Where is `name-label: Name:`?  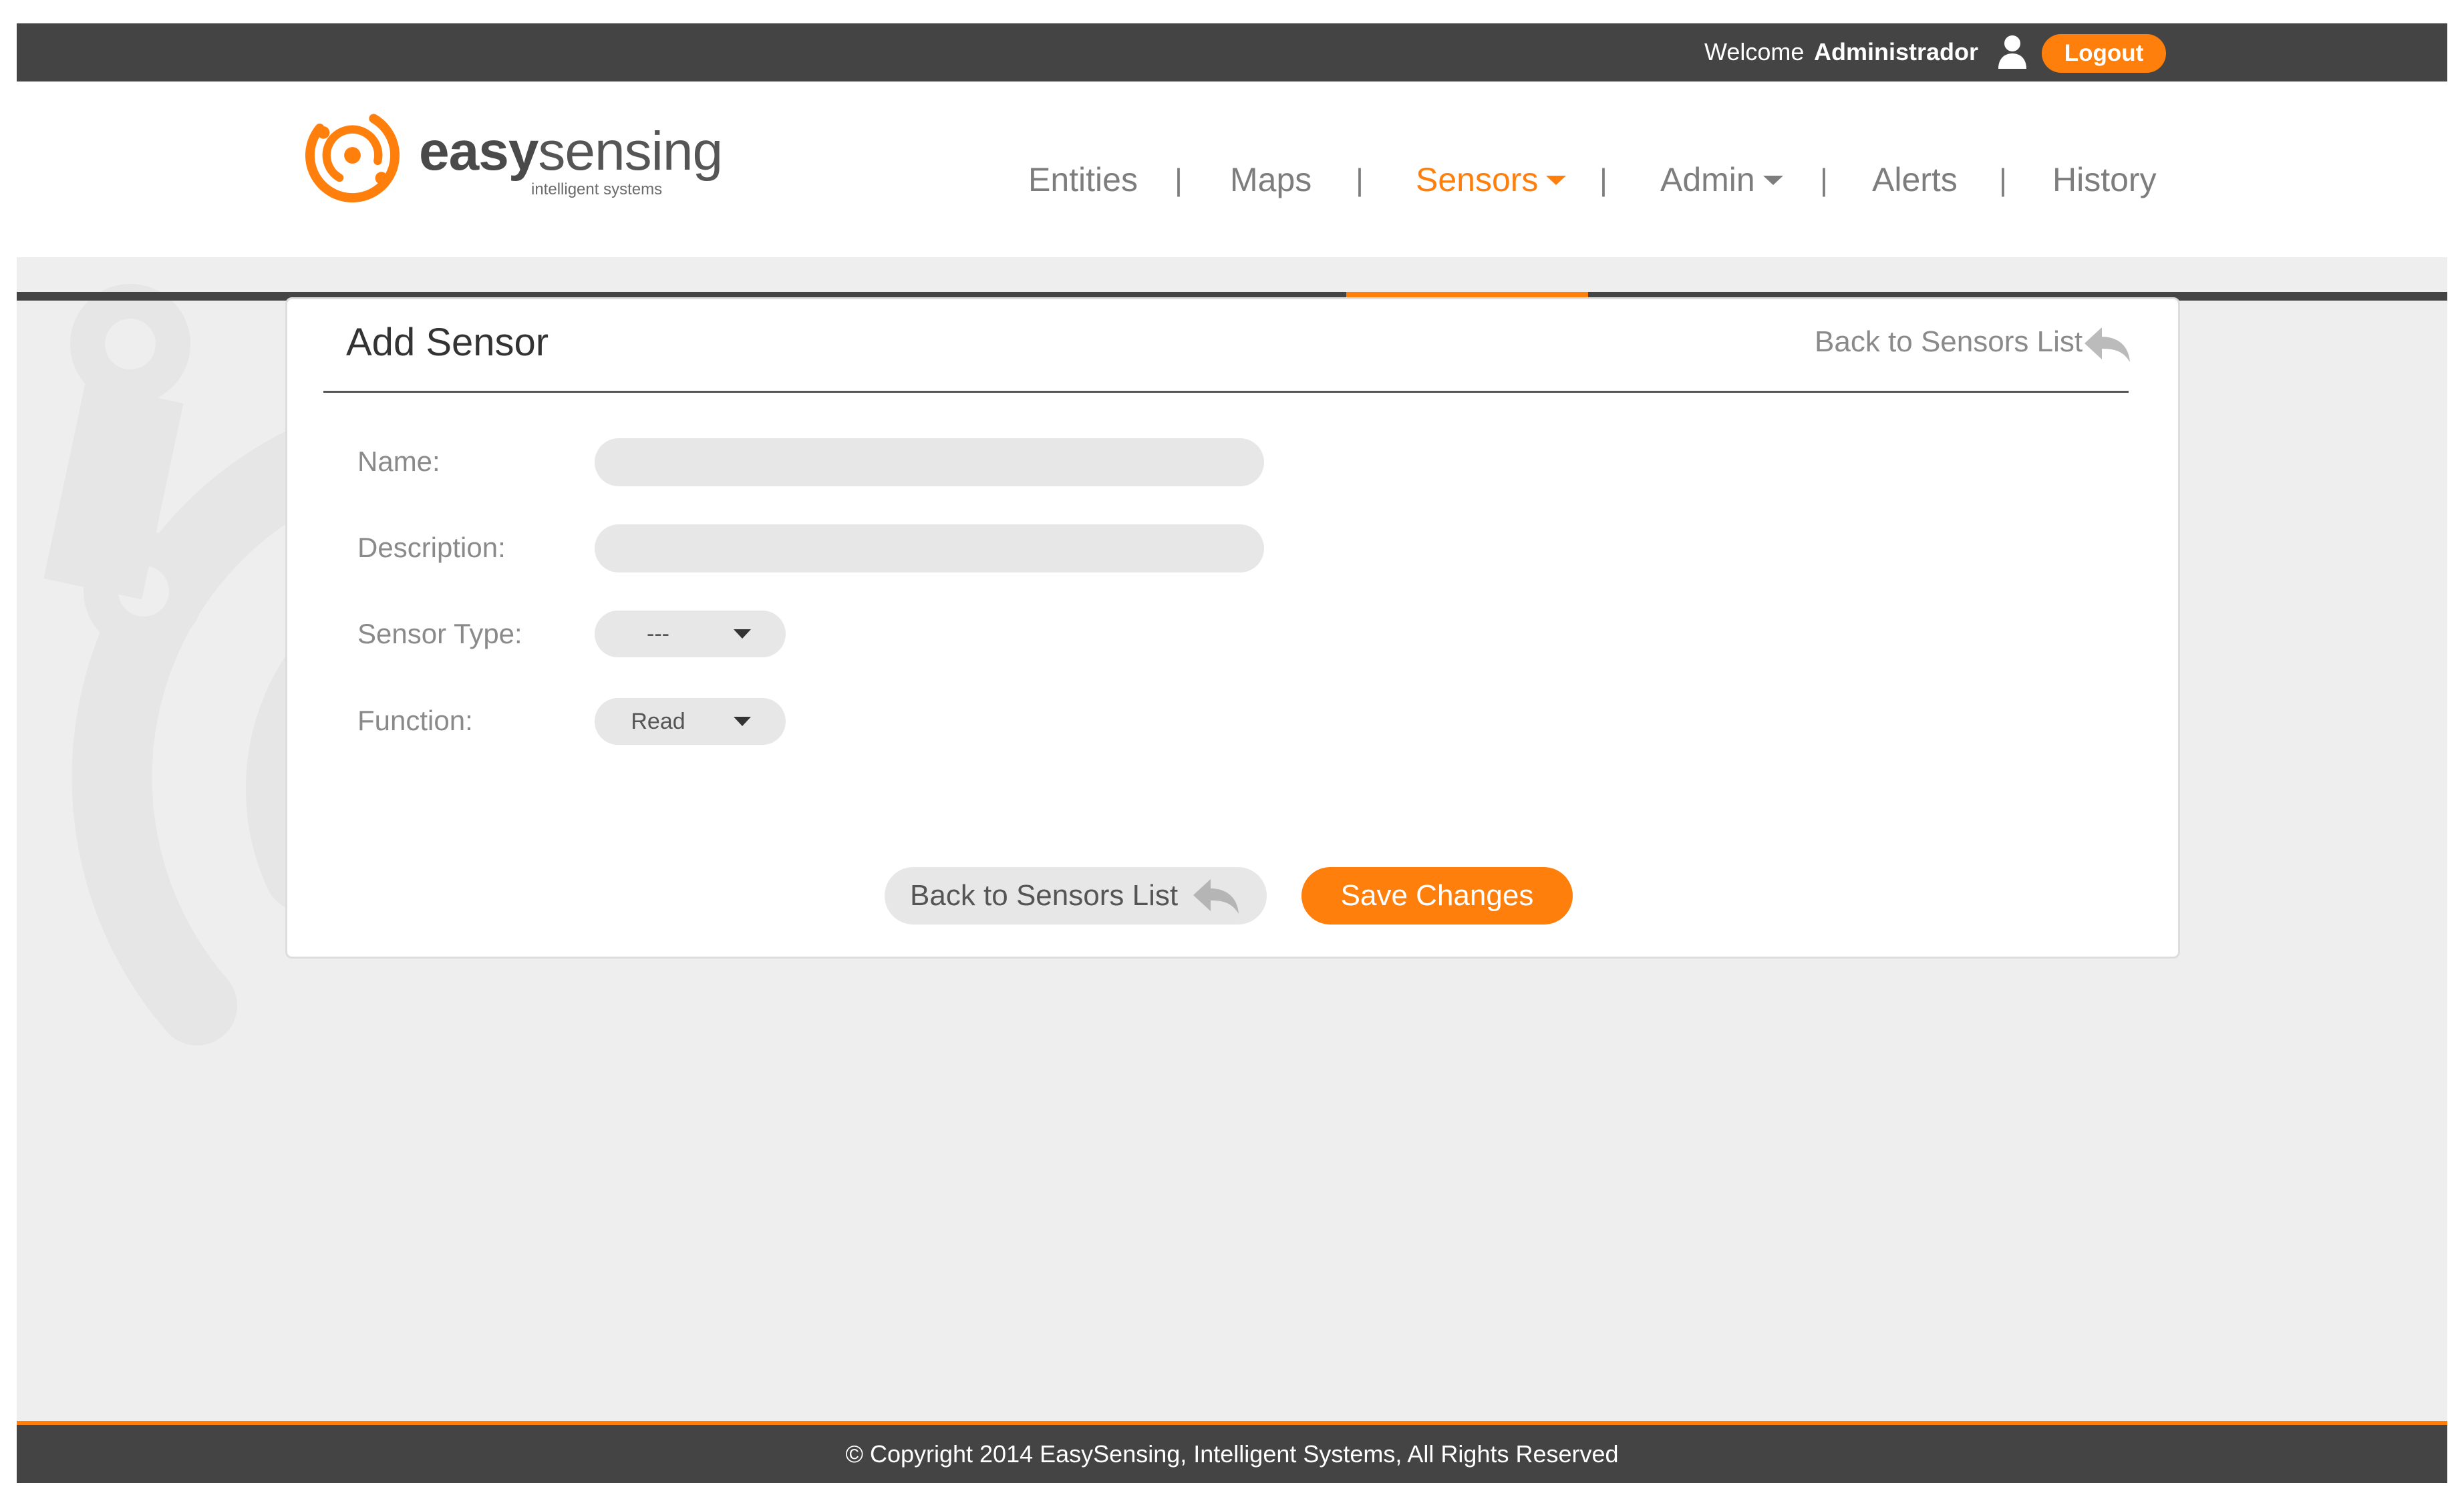
name-label: Name: is located at coordinates (398, 461).